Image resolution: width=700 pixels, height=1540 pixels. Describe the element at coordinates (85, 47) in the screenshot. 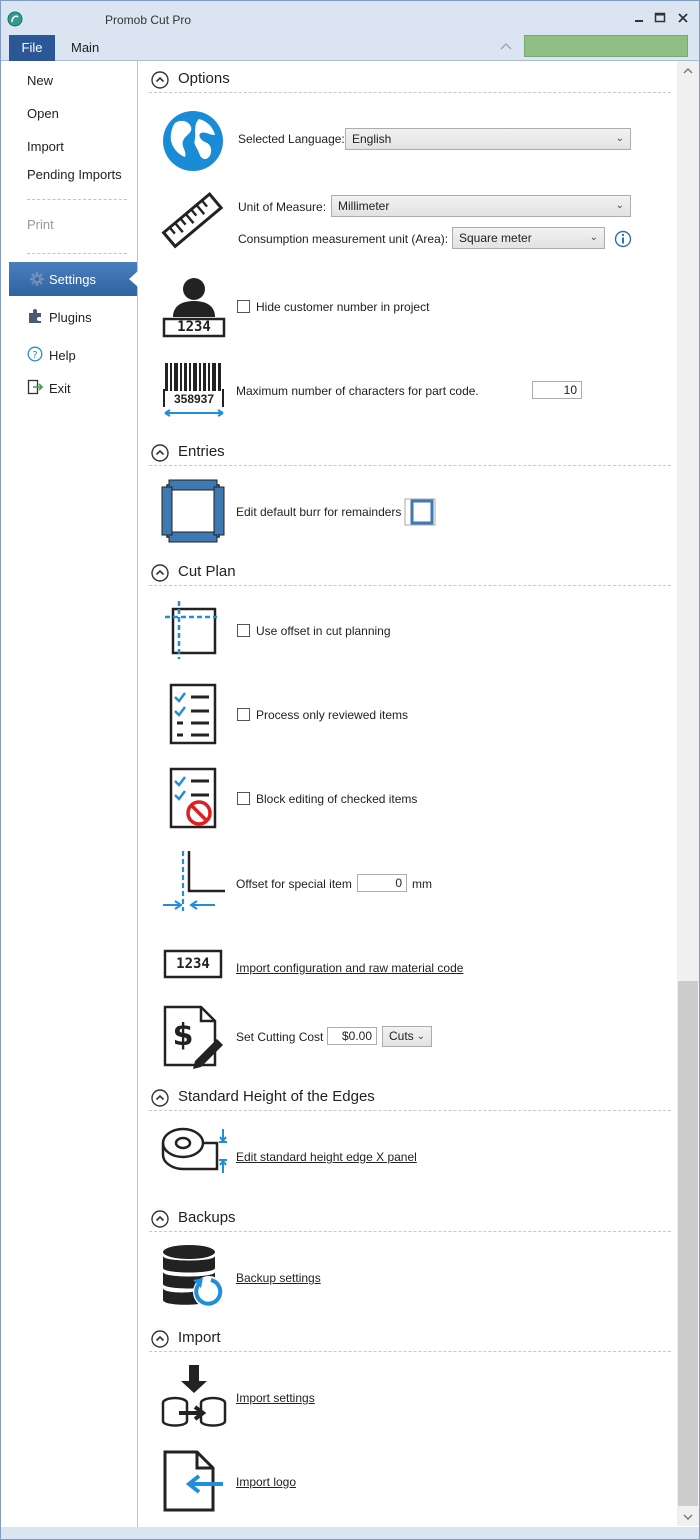

I see `tab-main: Main` at that location.